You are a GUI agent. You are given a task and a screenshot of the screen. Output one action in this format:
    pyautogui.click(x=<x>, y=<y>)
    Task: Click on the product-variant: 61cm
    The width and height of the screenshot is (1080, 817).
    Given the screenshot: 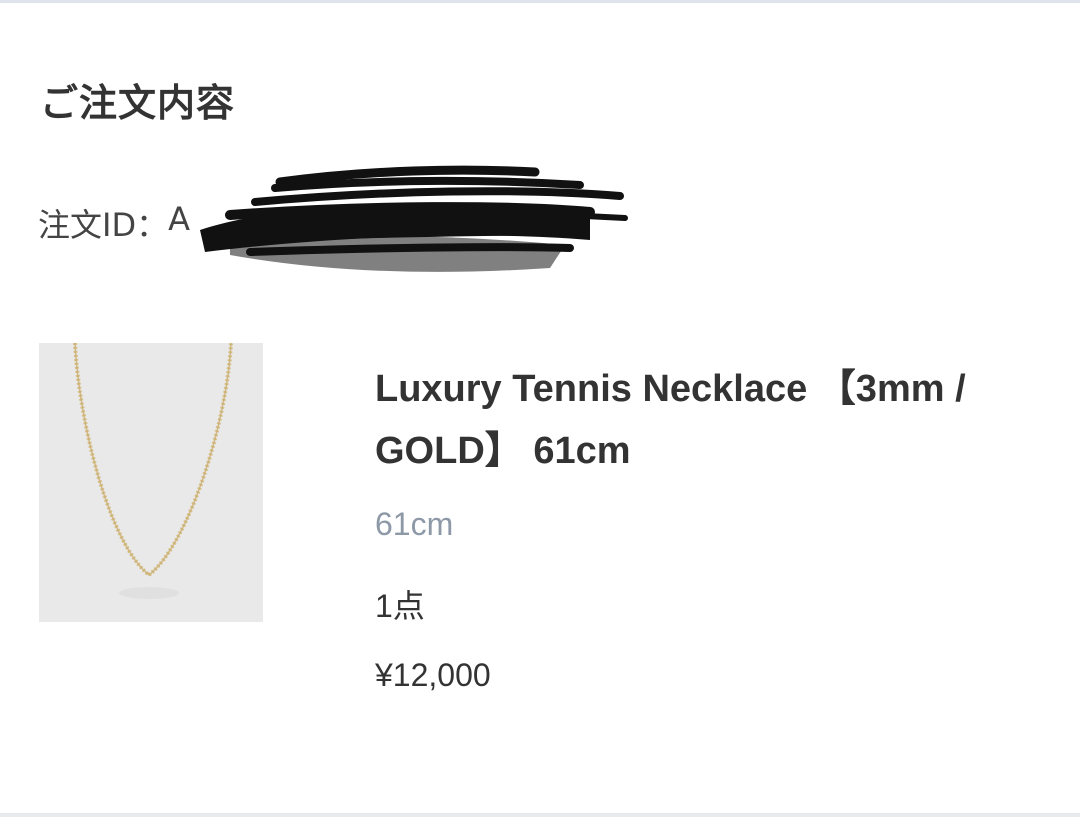 What is the action you would take?
    pyautogui.click(x=414, y=524)
    